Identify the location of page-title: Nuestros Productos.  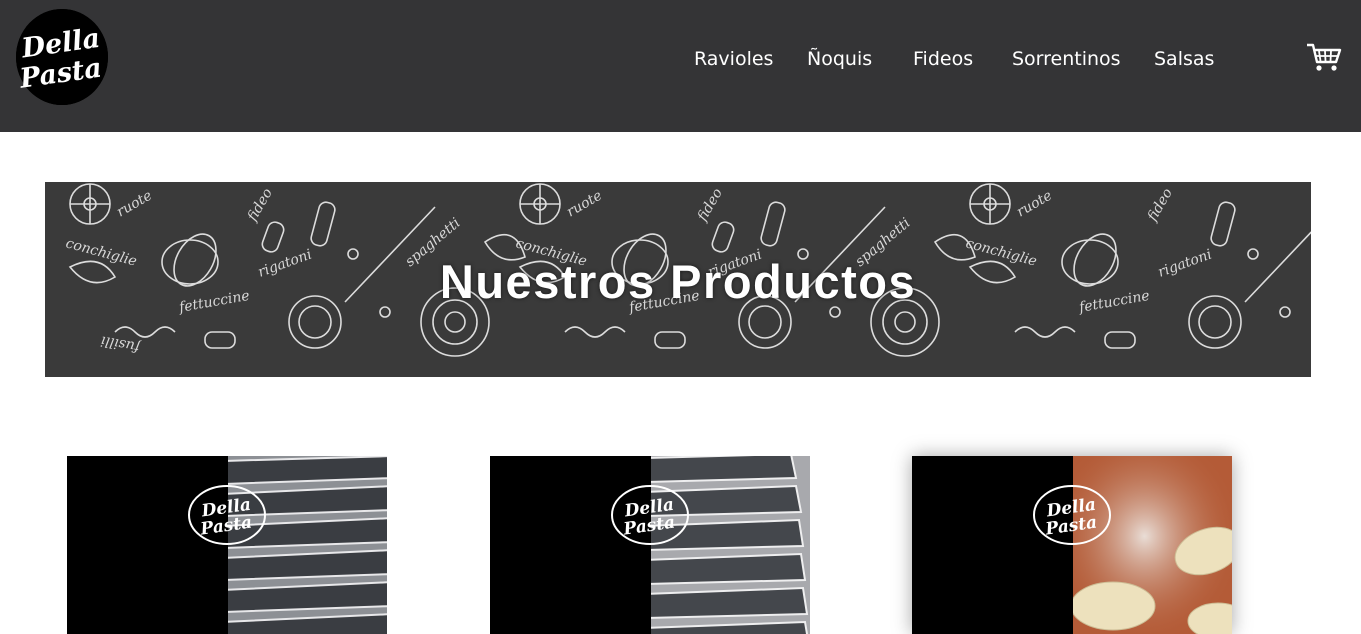
(678, 281).